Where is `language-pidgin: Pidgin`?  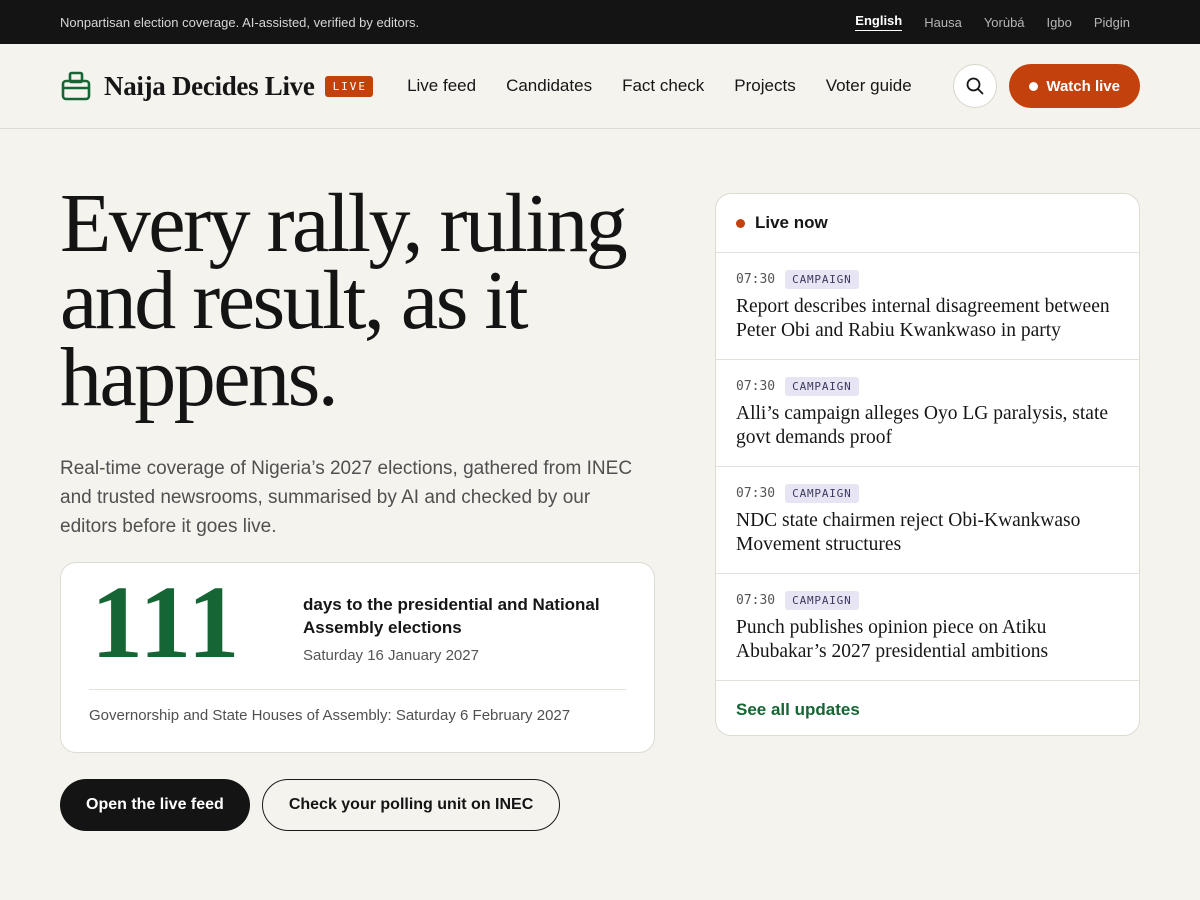 language-pidgin: Pidgin is located at coordinates (1112, 22).